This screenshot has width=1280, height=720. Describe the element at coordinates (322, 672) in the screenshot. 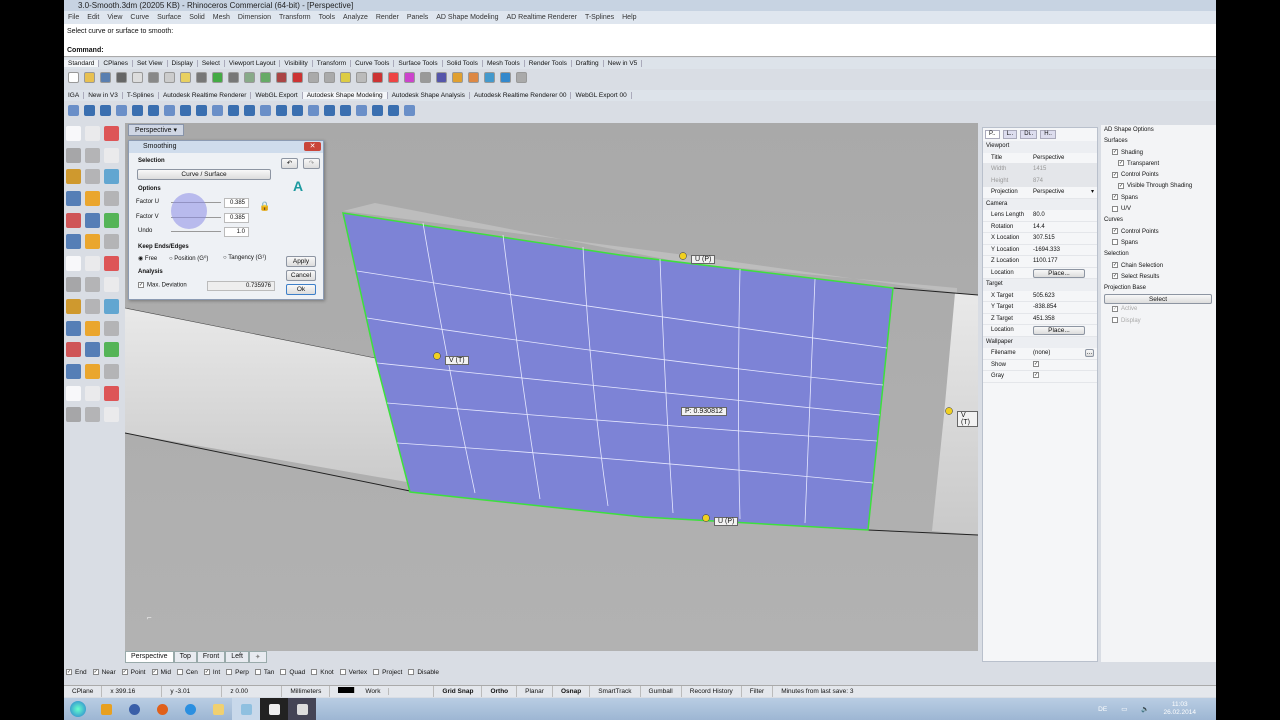

I see `osnap-knot: Knot` at that location.